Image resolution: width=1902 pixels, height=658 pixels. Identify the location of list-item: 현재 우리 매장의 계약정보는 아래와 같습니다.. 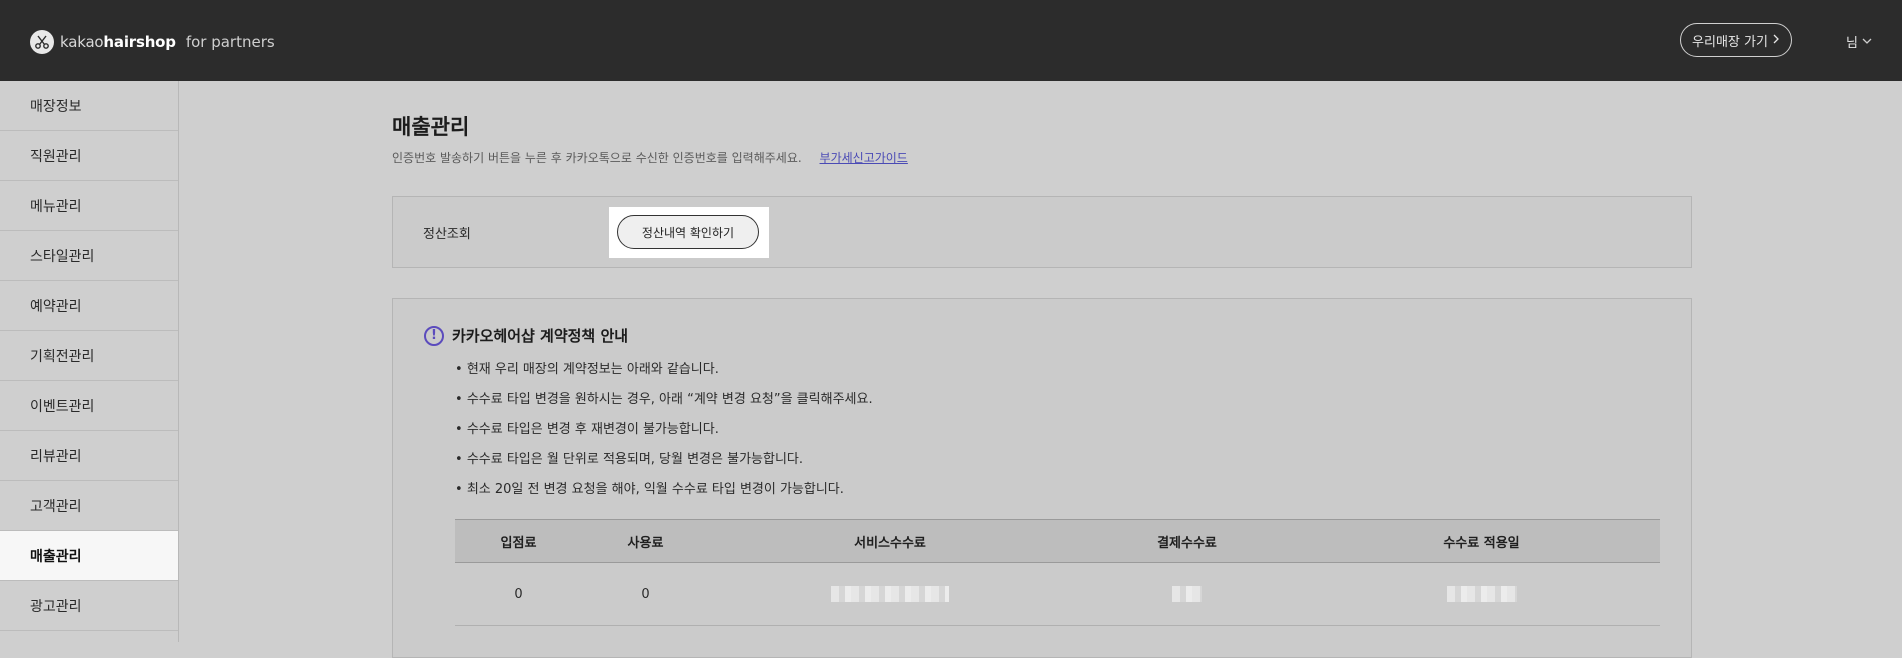
(664, 370).